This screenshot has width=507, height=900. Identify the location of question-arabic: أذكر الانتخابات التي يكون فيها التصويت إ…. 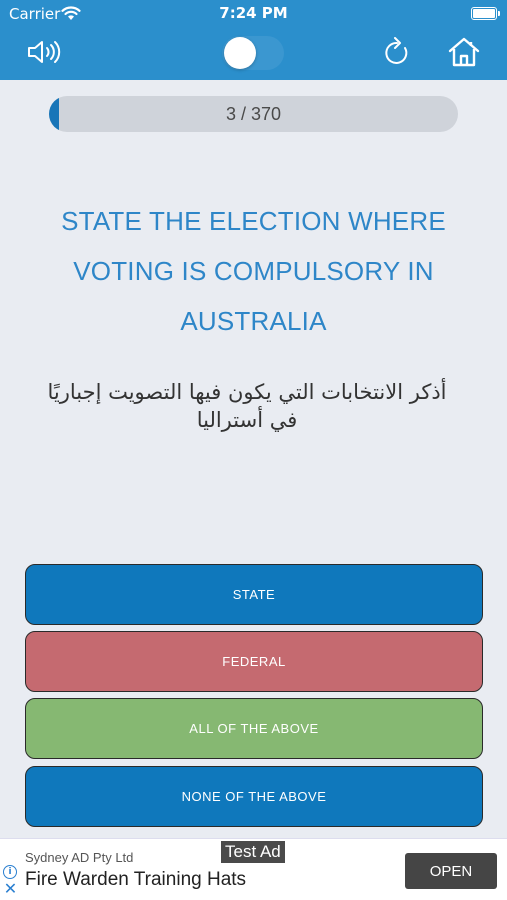
(247, 406).